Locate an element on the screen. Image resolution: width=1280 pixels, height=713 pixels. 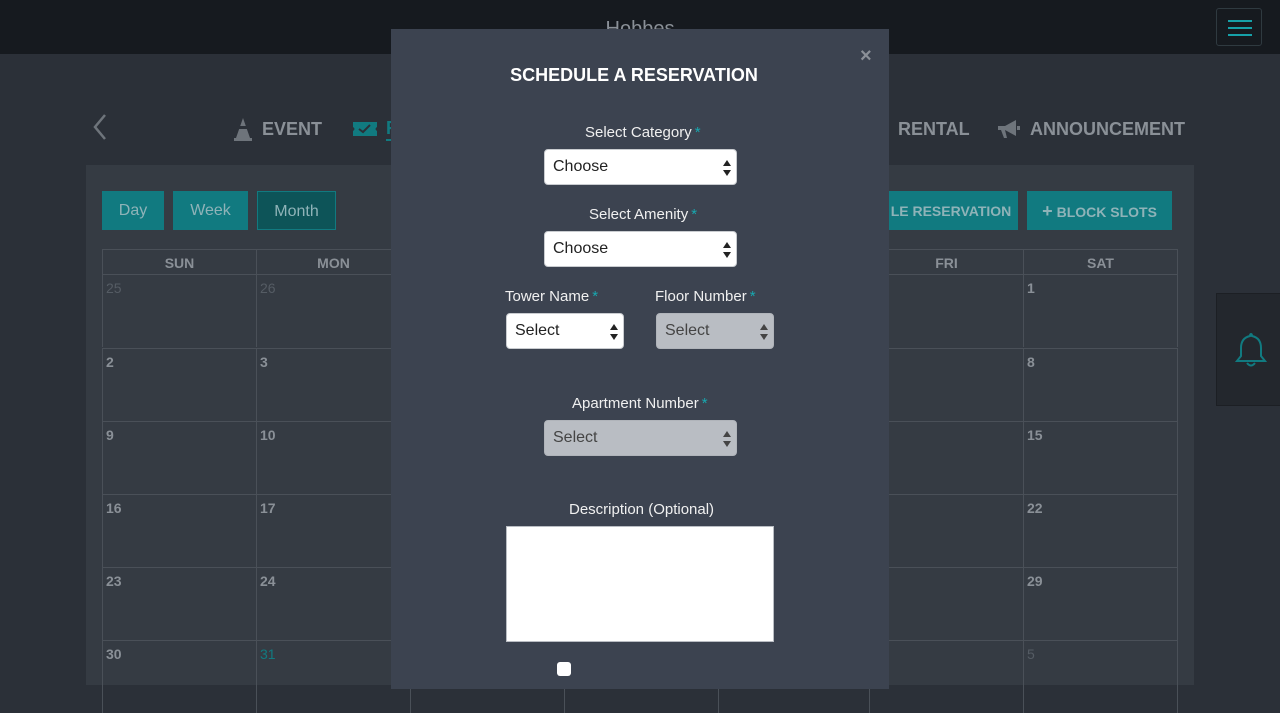
day-number: 24 is located at coordinates (268, 581).